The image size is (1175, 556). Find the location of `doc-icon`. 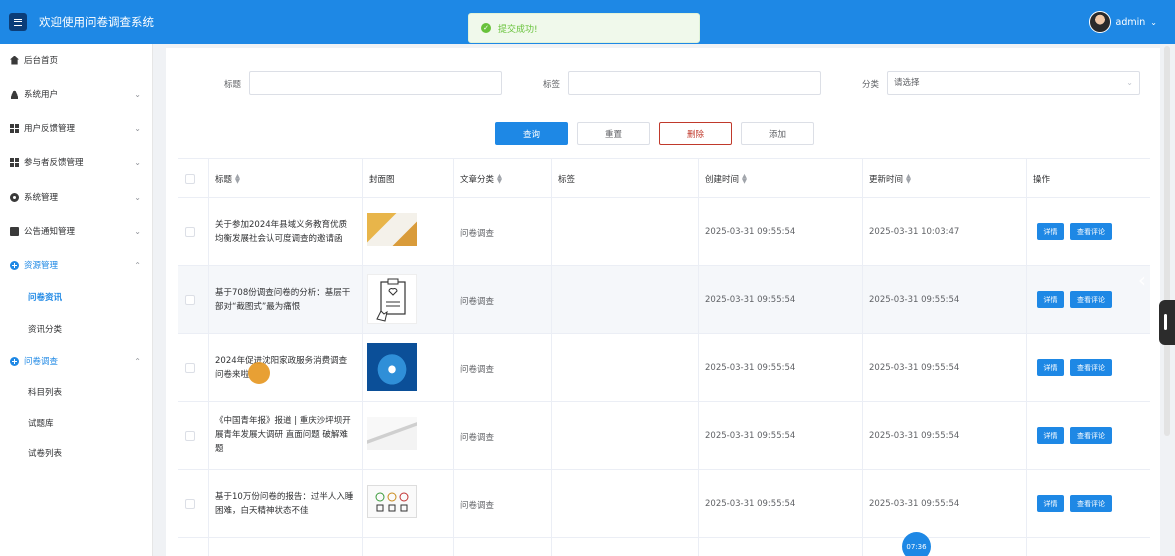

doc-icon is located at coordinates (14, 231).